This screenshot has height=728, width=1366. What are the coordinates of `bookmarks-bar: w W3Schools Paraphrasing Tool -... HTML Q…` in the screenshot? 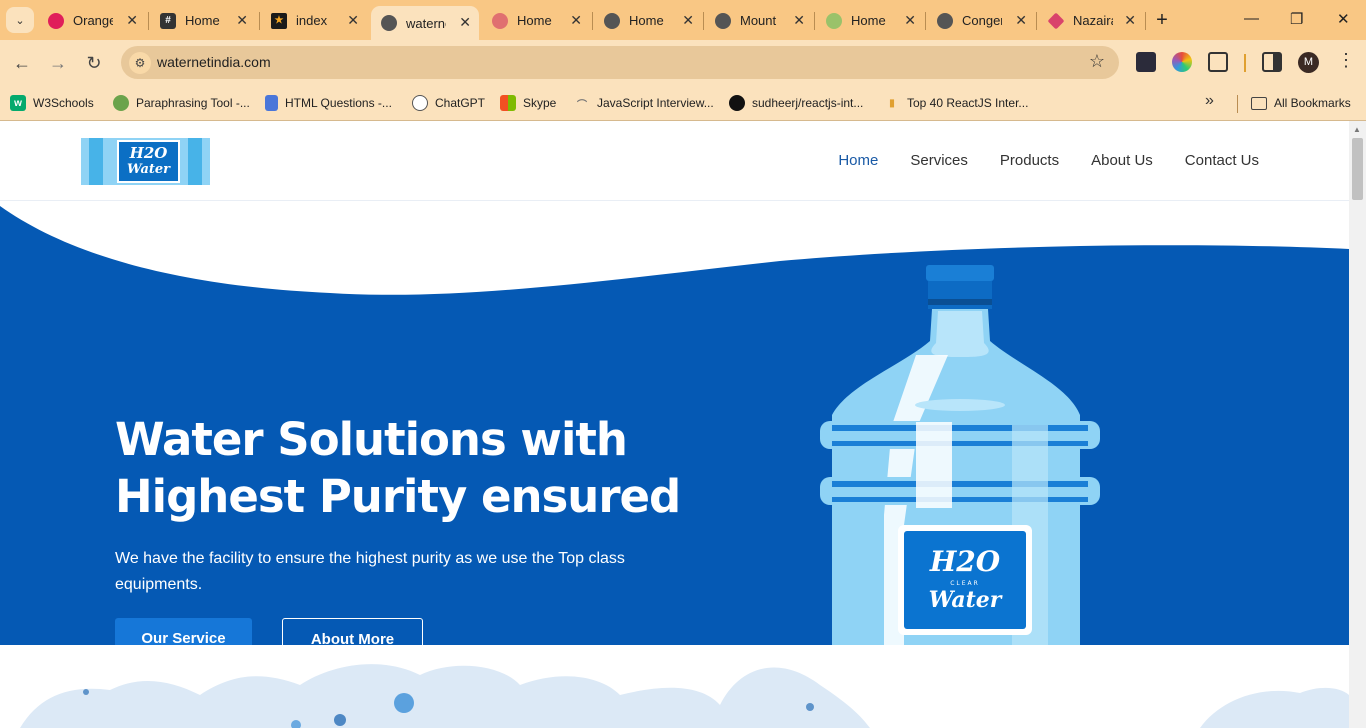 It's located at (683, 103).